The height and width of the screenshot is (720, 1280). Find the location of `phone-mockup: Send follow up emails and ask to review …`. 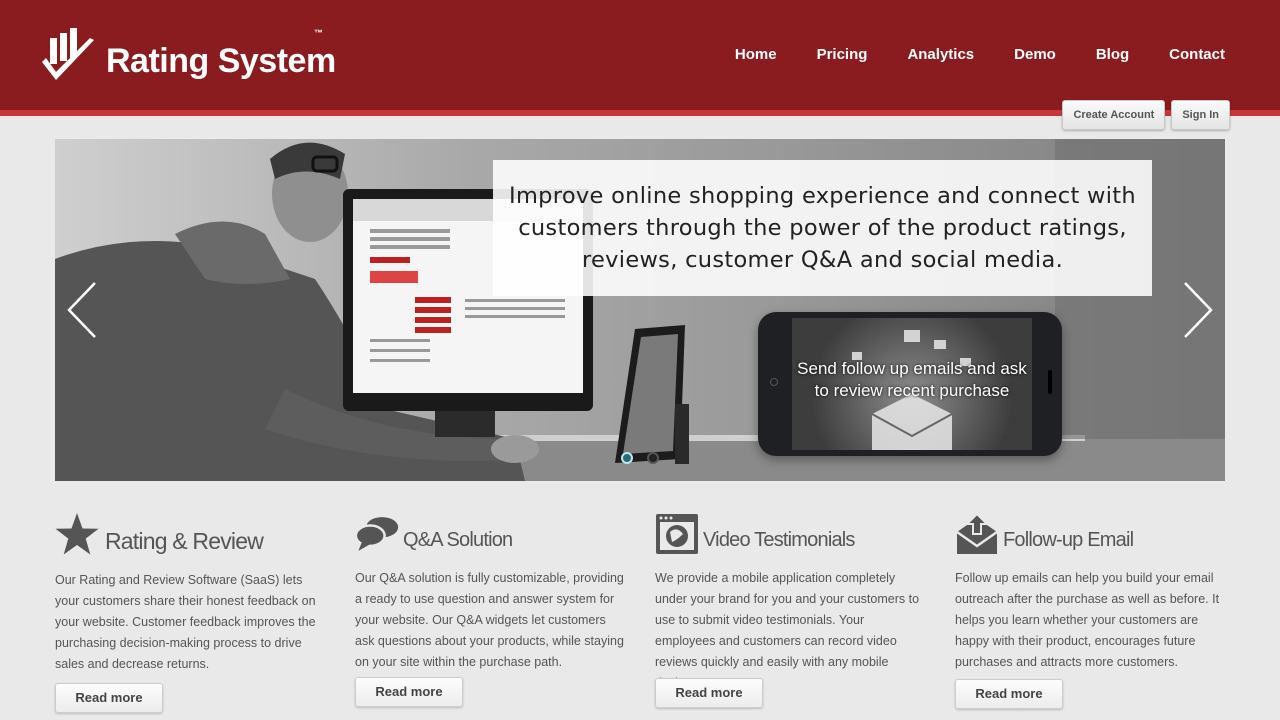

phone-mockup: Send follow up emails and ask to review … is located at coordinates (910, 384).